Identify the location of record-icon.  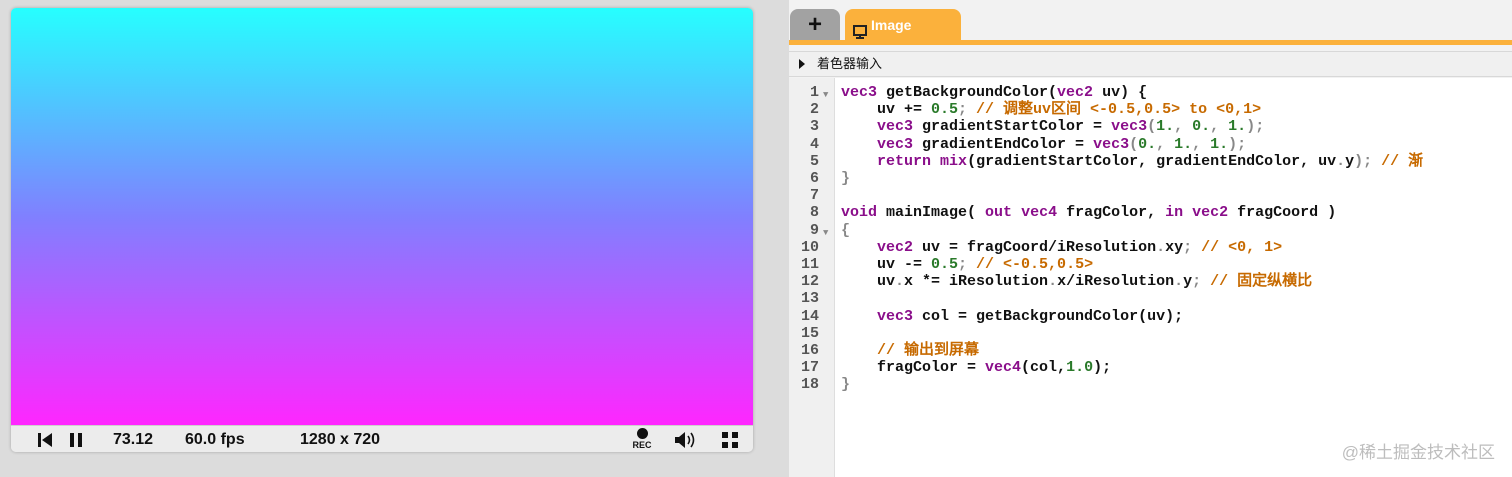
(642, 433).